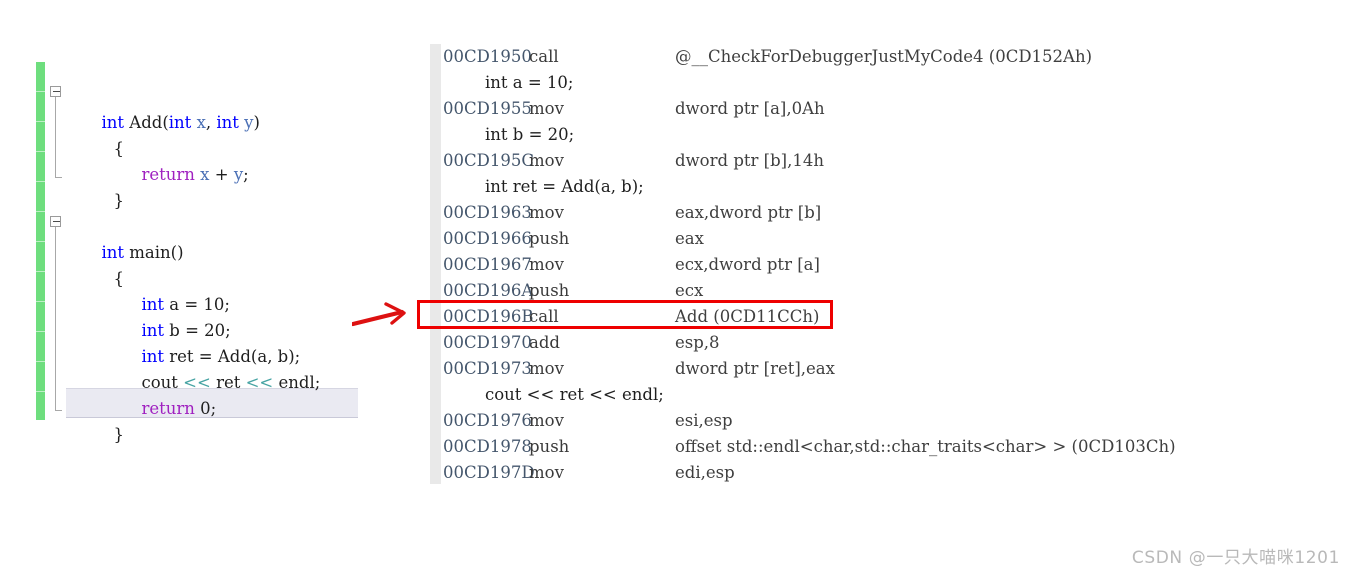 The height and width of the screenshot is (576, 1354). I want to click on disassembly-row: 00CD1970add esp,8, so click(581, 343).